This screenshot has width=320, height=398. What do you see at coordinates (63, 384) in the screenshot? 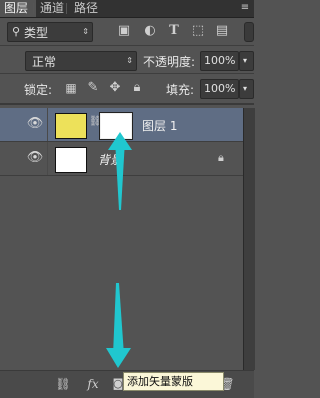
I see `link-layers-icon: ⛓︎` at bounding box center [63, 384].